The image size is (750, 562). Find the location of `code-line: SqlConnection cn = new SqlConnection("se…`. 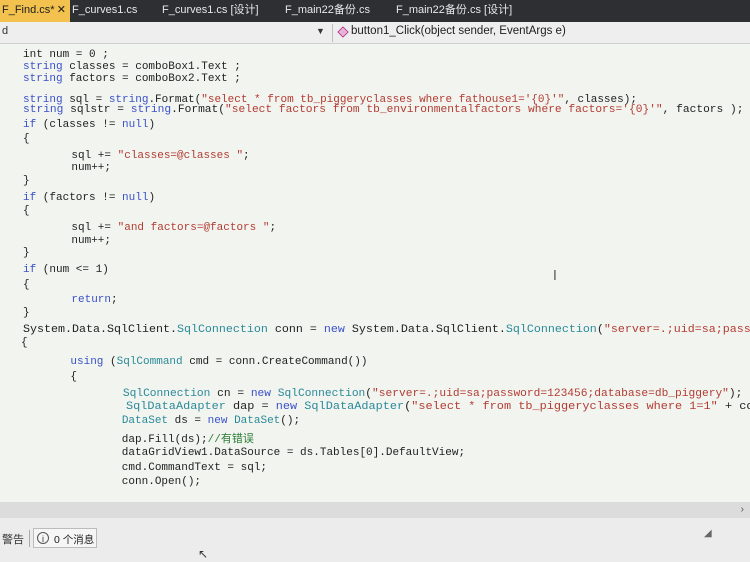

code-line: SqlConnection cn = new SqlConnection("se… is located at coordinates (406, 394).